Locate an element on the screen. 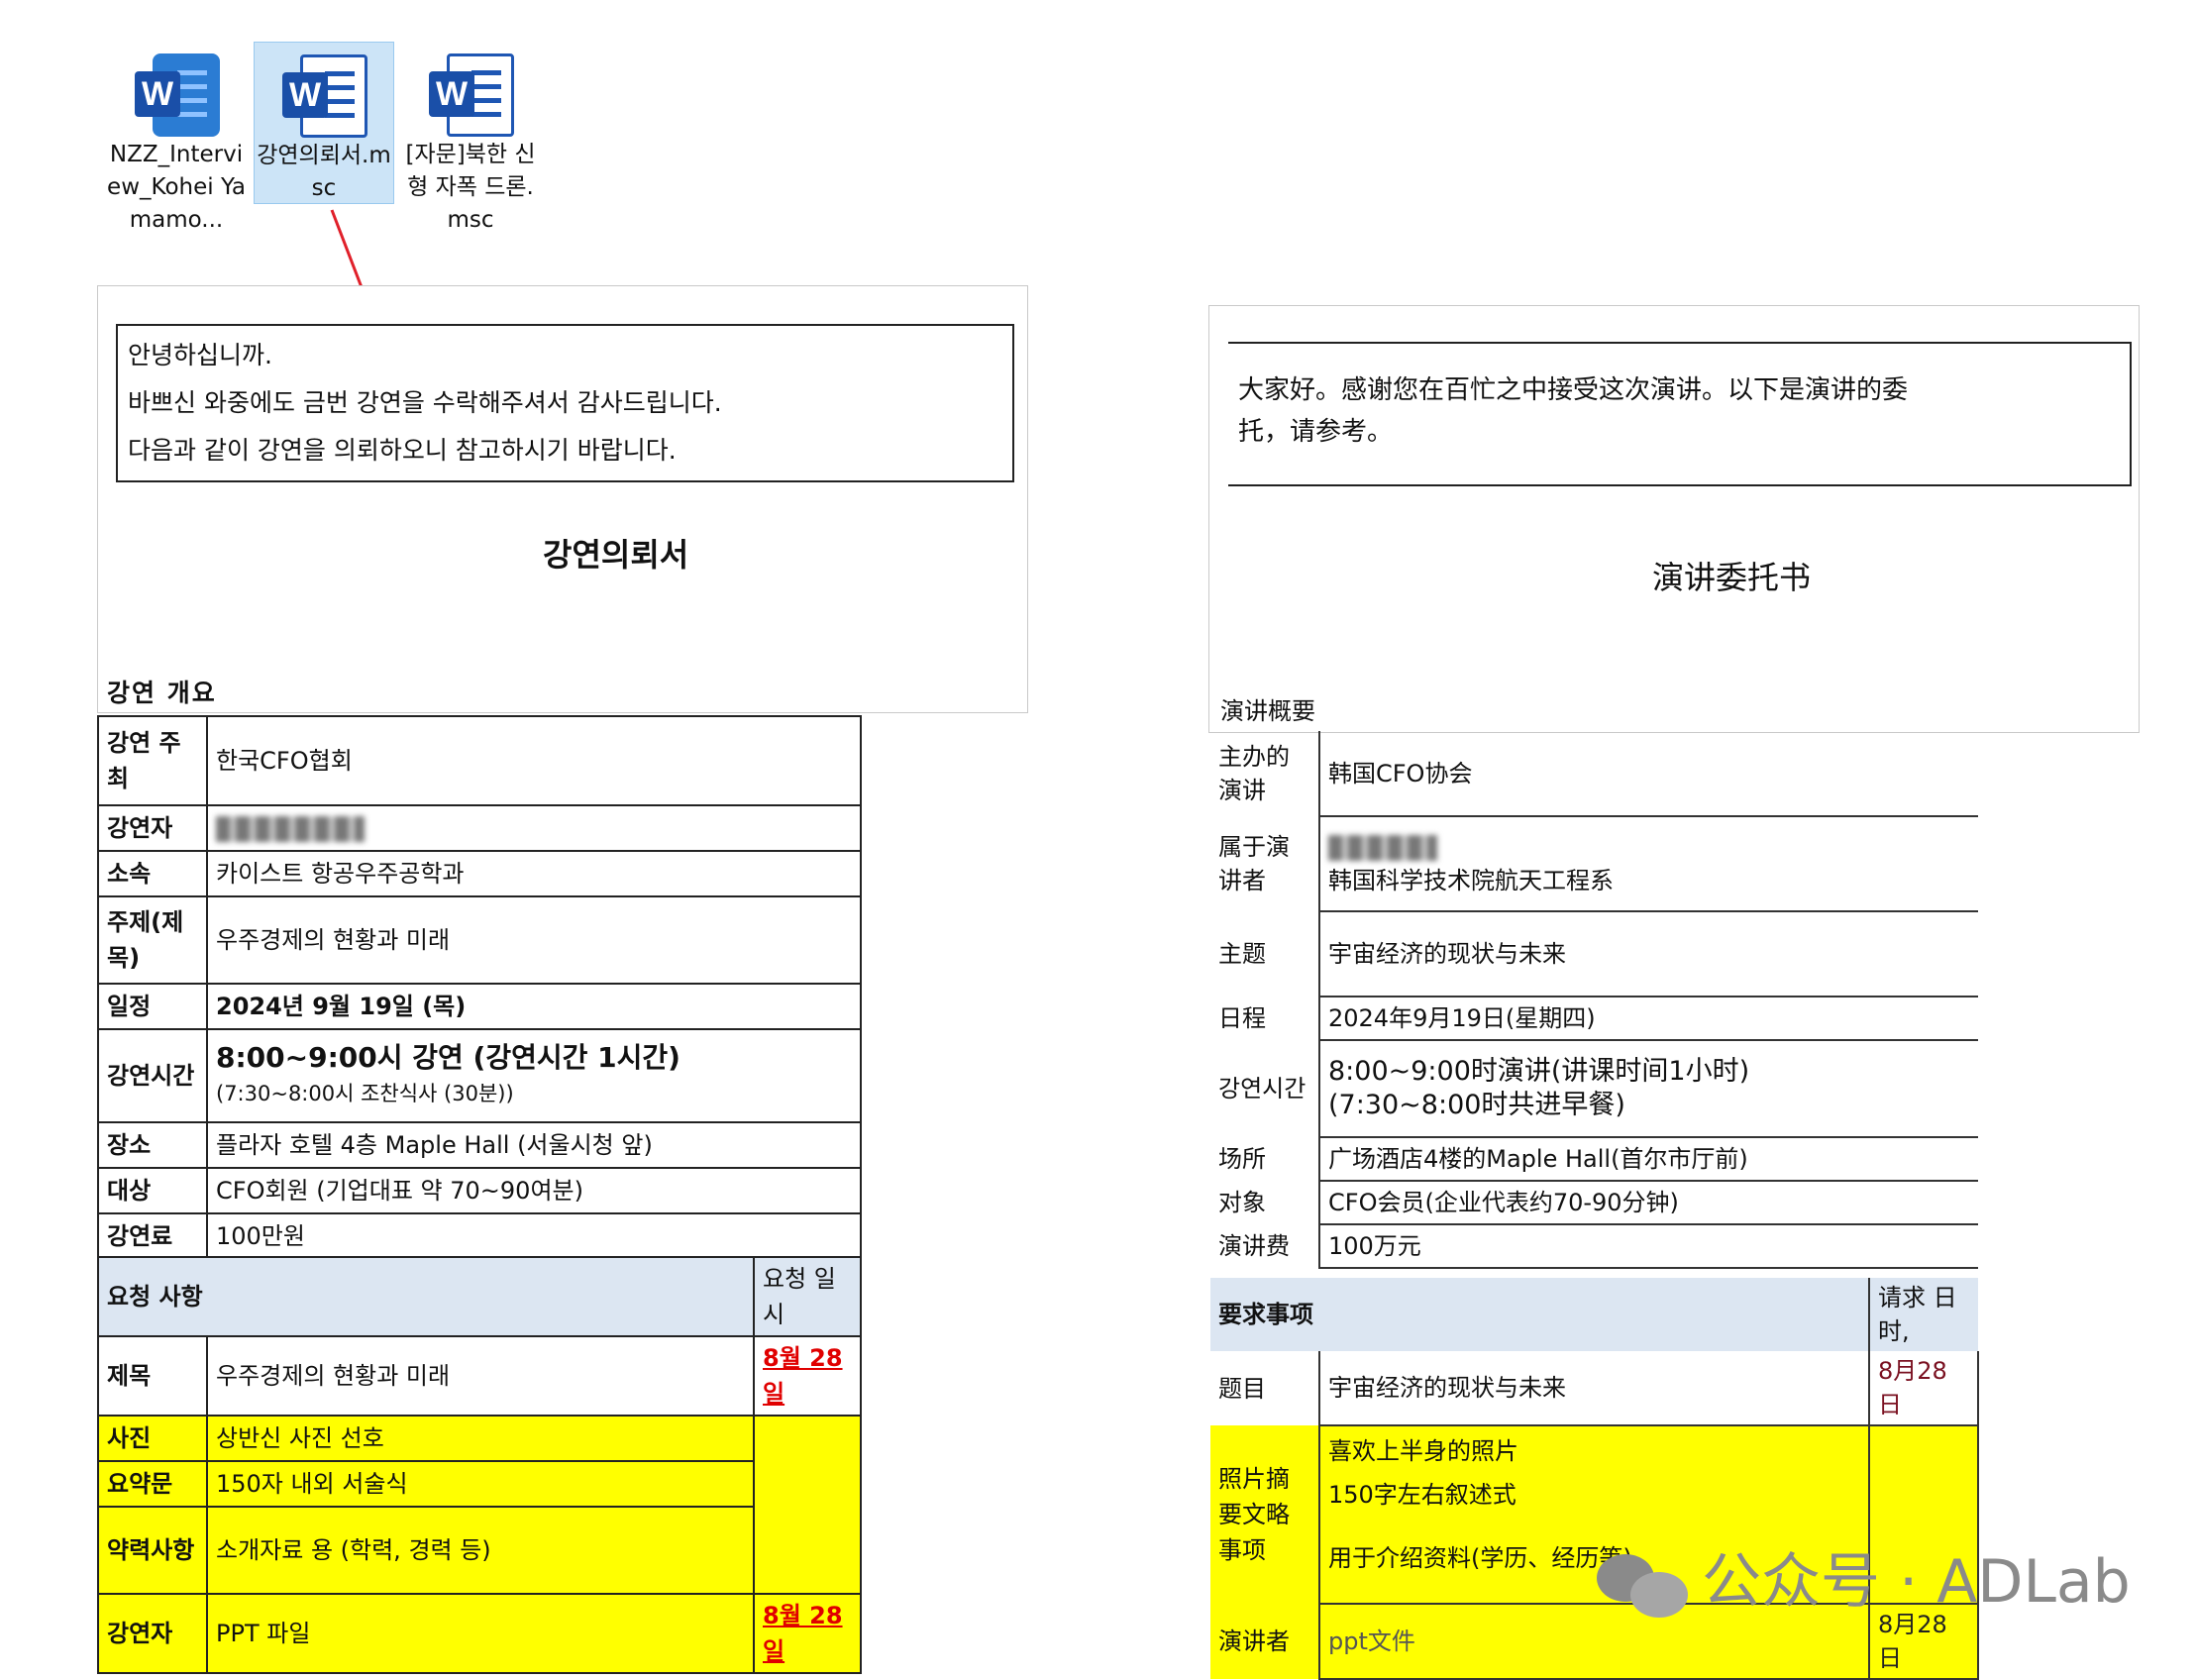 The image size is (2196, 1680). row-value: 2024年9月19日(星期四) is located at coordinates (1648, 1019).